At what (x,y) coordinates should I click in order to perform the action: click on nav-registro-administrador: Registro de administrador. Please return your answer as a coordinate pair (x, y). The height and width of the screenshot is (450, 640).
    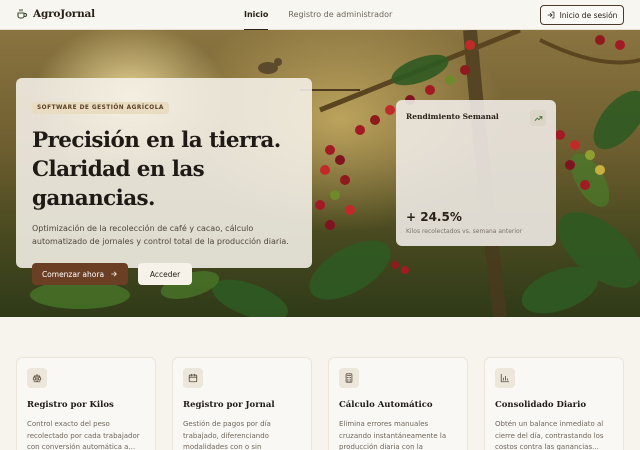
    Looking at the image, I should click on (340, 15).